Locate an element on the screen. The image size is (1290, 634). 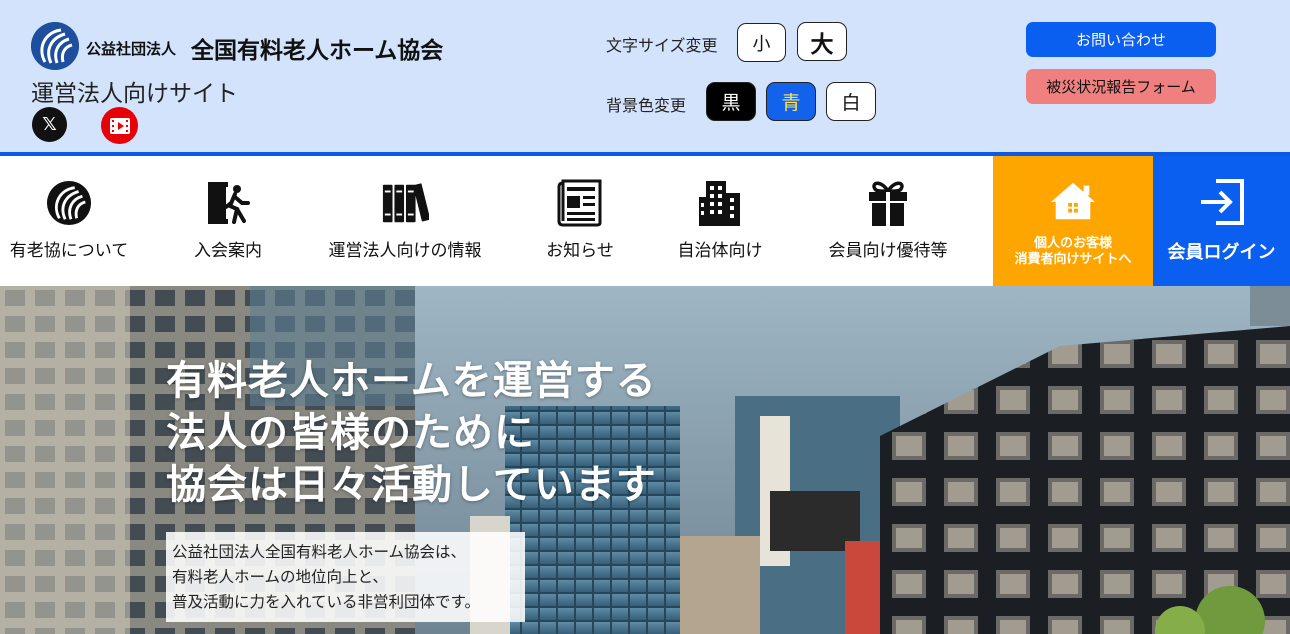
nav-item-municipalities: 自治体向け is located at coordinates (720, 221).